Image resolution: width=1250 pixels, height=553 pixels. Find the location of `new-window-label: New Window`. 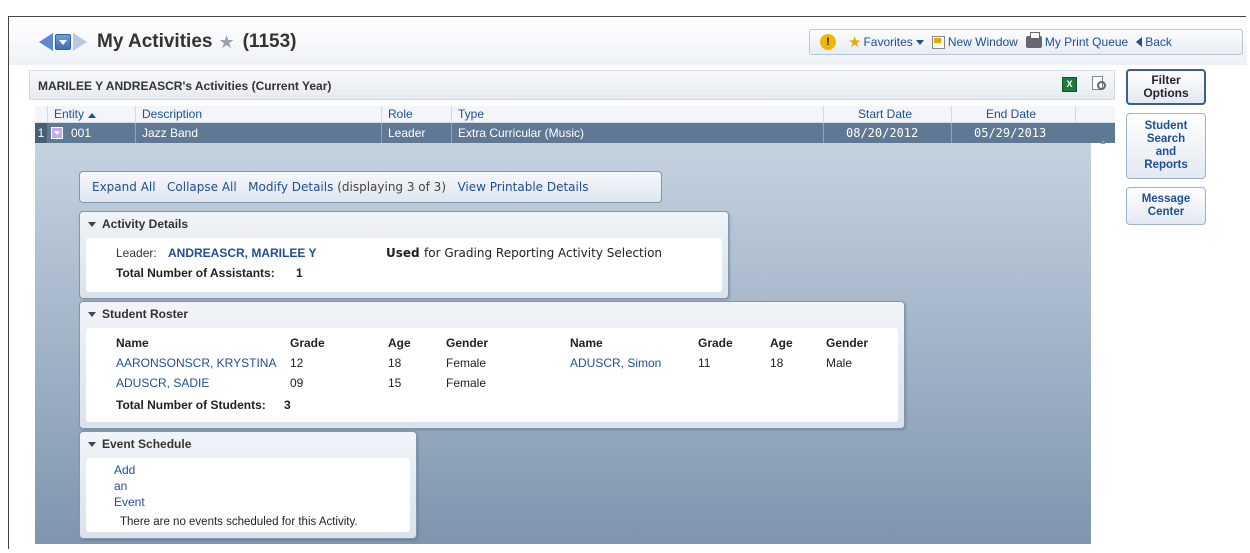

new-window-label: New Window is located at coordinates (982, 42).